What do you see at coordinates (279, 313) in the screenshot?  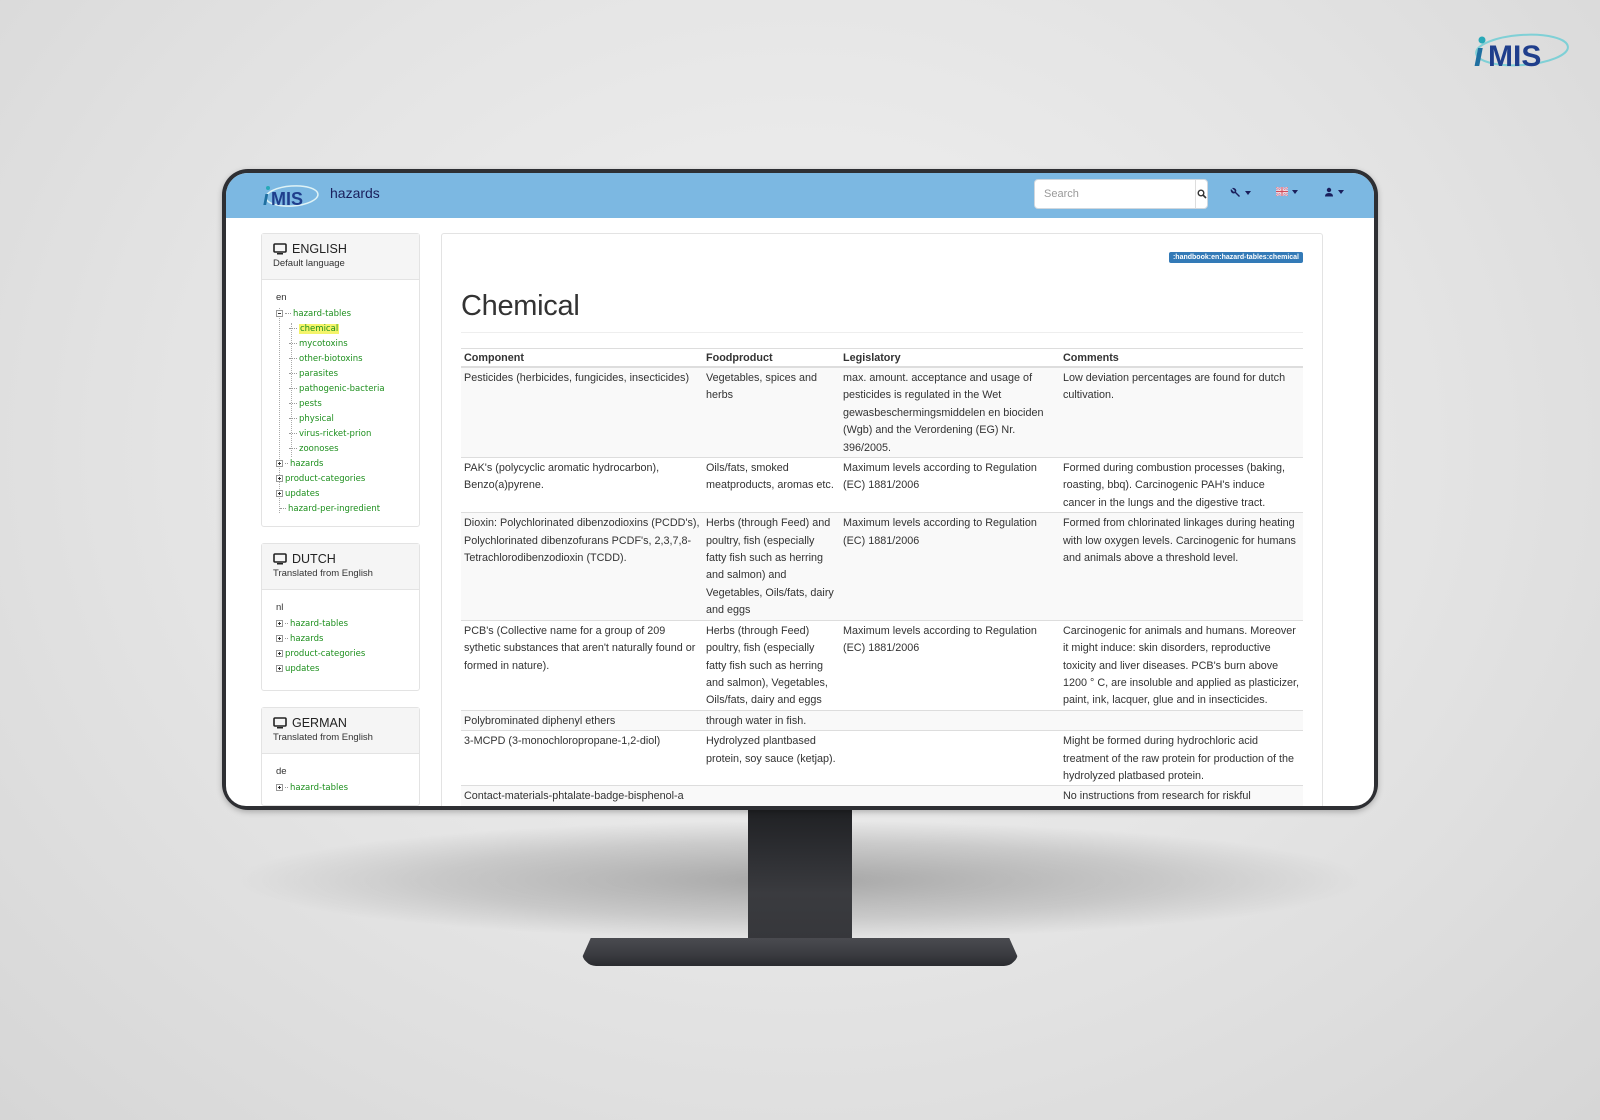 I see `collapse-icon` at bounding box center [279, 313].